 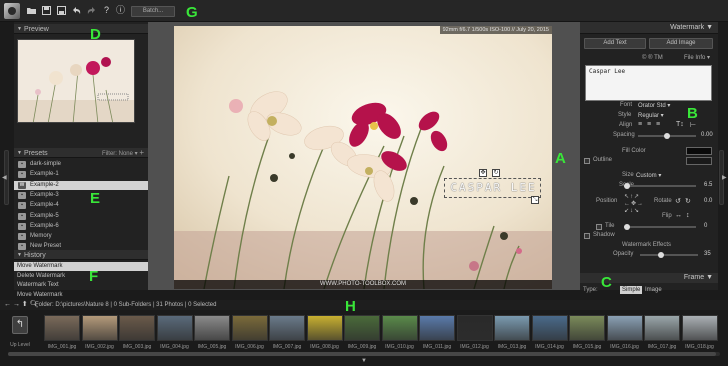 I want to click on filmstrip-thumbnail: IMG_003.jpg, so click(x=137, y=334).